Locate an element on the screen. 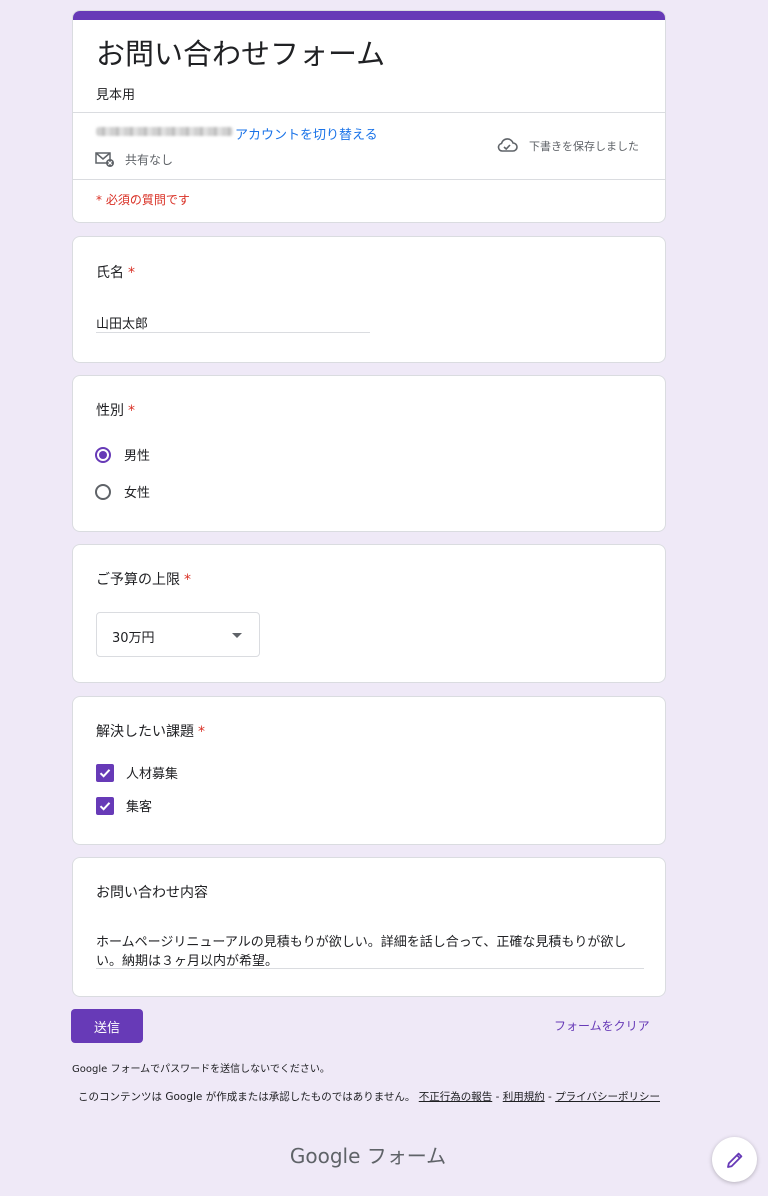 This screenshot has width=768, height=1196. form-title: お問い合わせフォーム is located at coordinates (241, 54).